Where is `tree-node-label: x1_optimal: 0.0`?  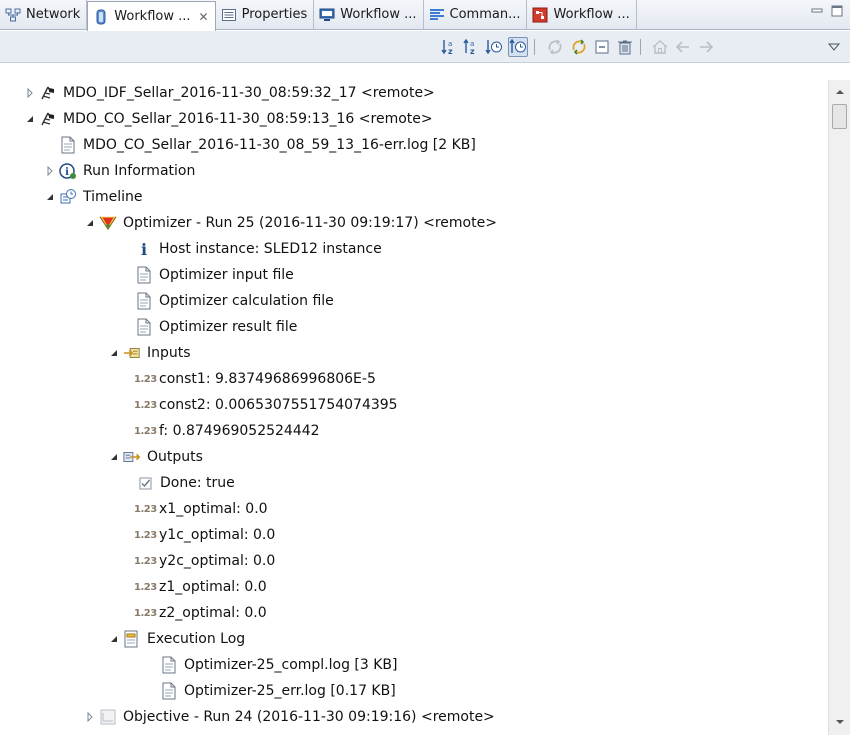 tree-node-label: x1_optimal: 0.0 is located at coordinates (213, 509).